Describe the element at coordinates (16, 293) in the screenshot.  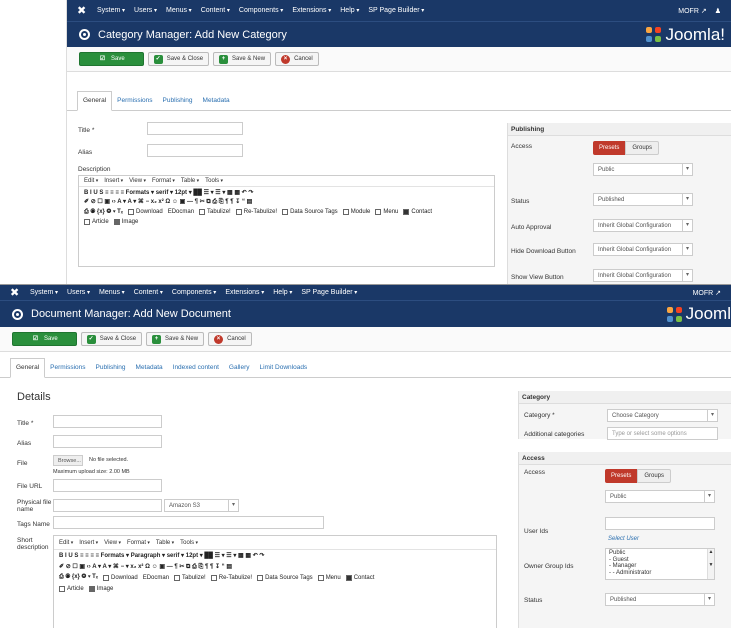
I see `joomla-logo-icon-2: ✖` at that location.